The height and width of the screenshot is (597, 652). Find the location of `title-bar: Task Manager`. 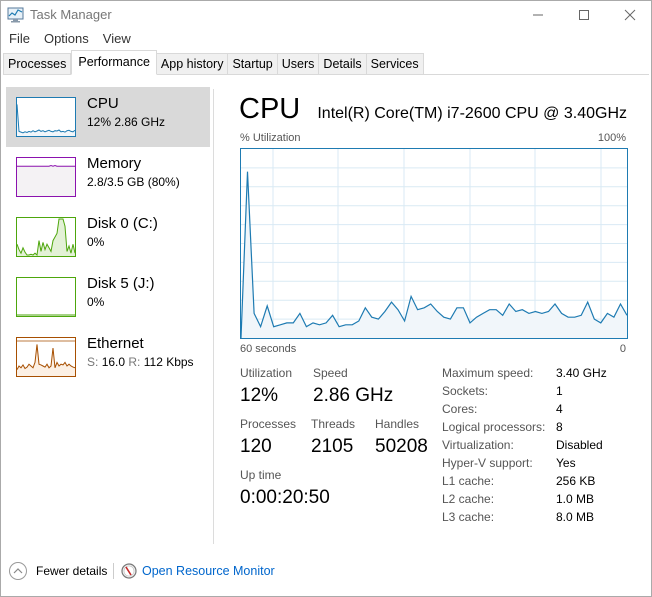

title-bar: Task Manager is located at coordinates (326, 15).